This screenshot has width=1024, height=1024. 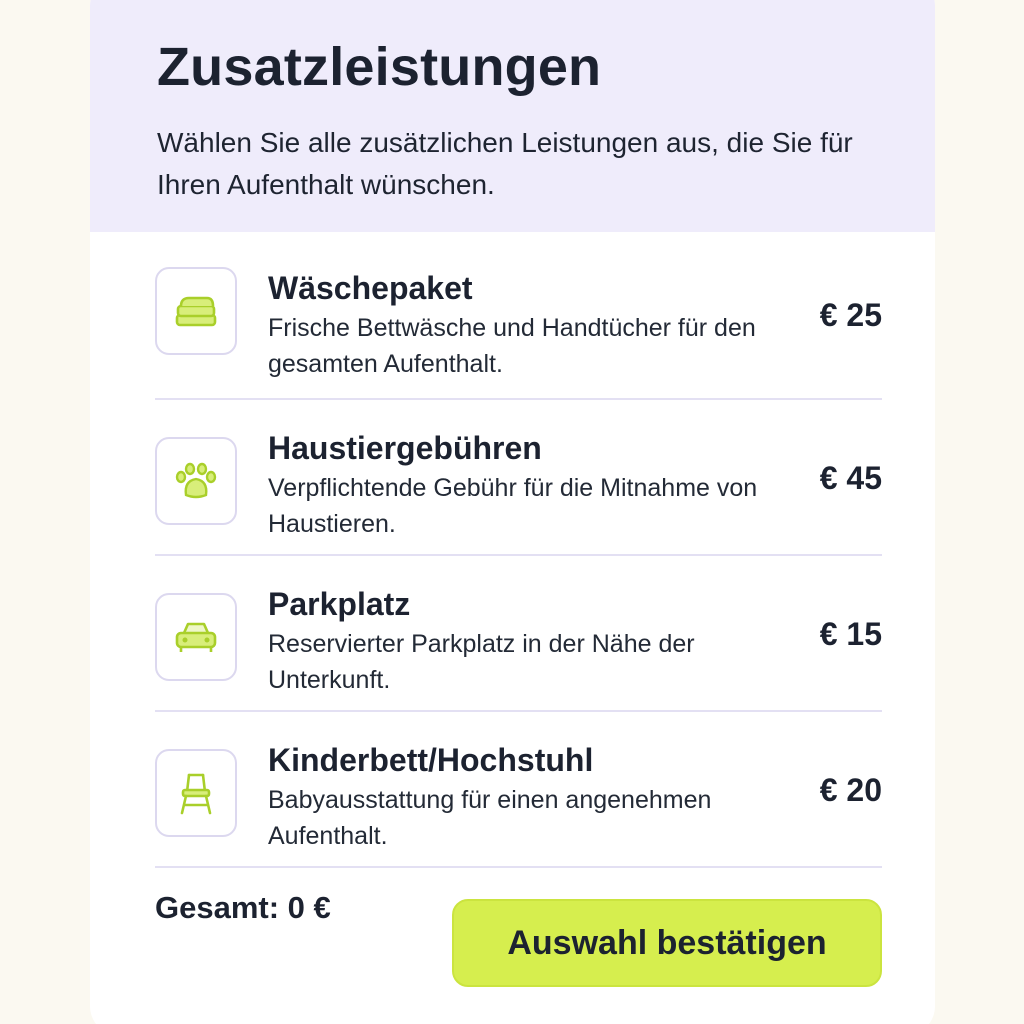 I want to click on service-price: € 45, so click(x=850, y=478).